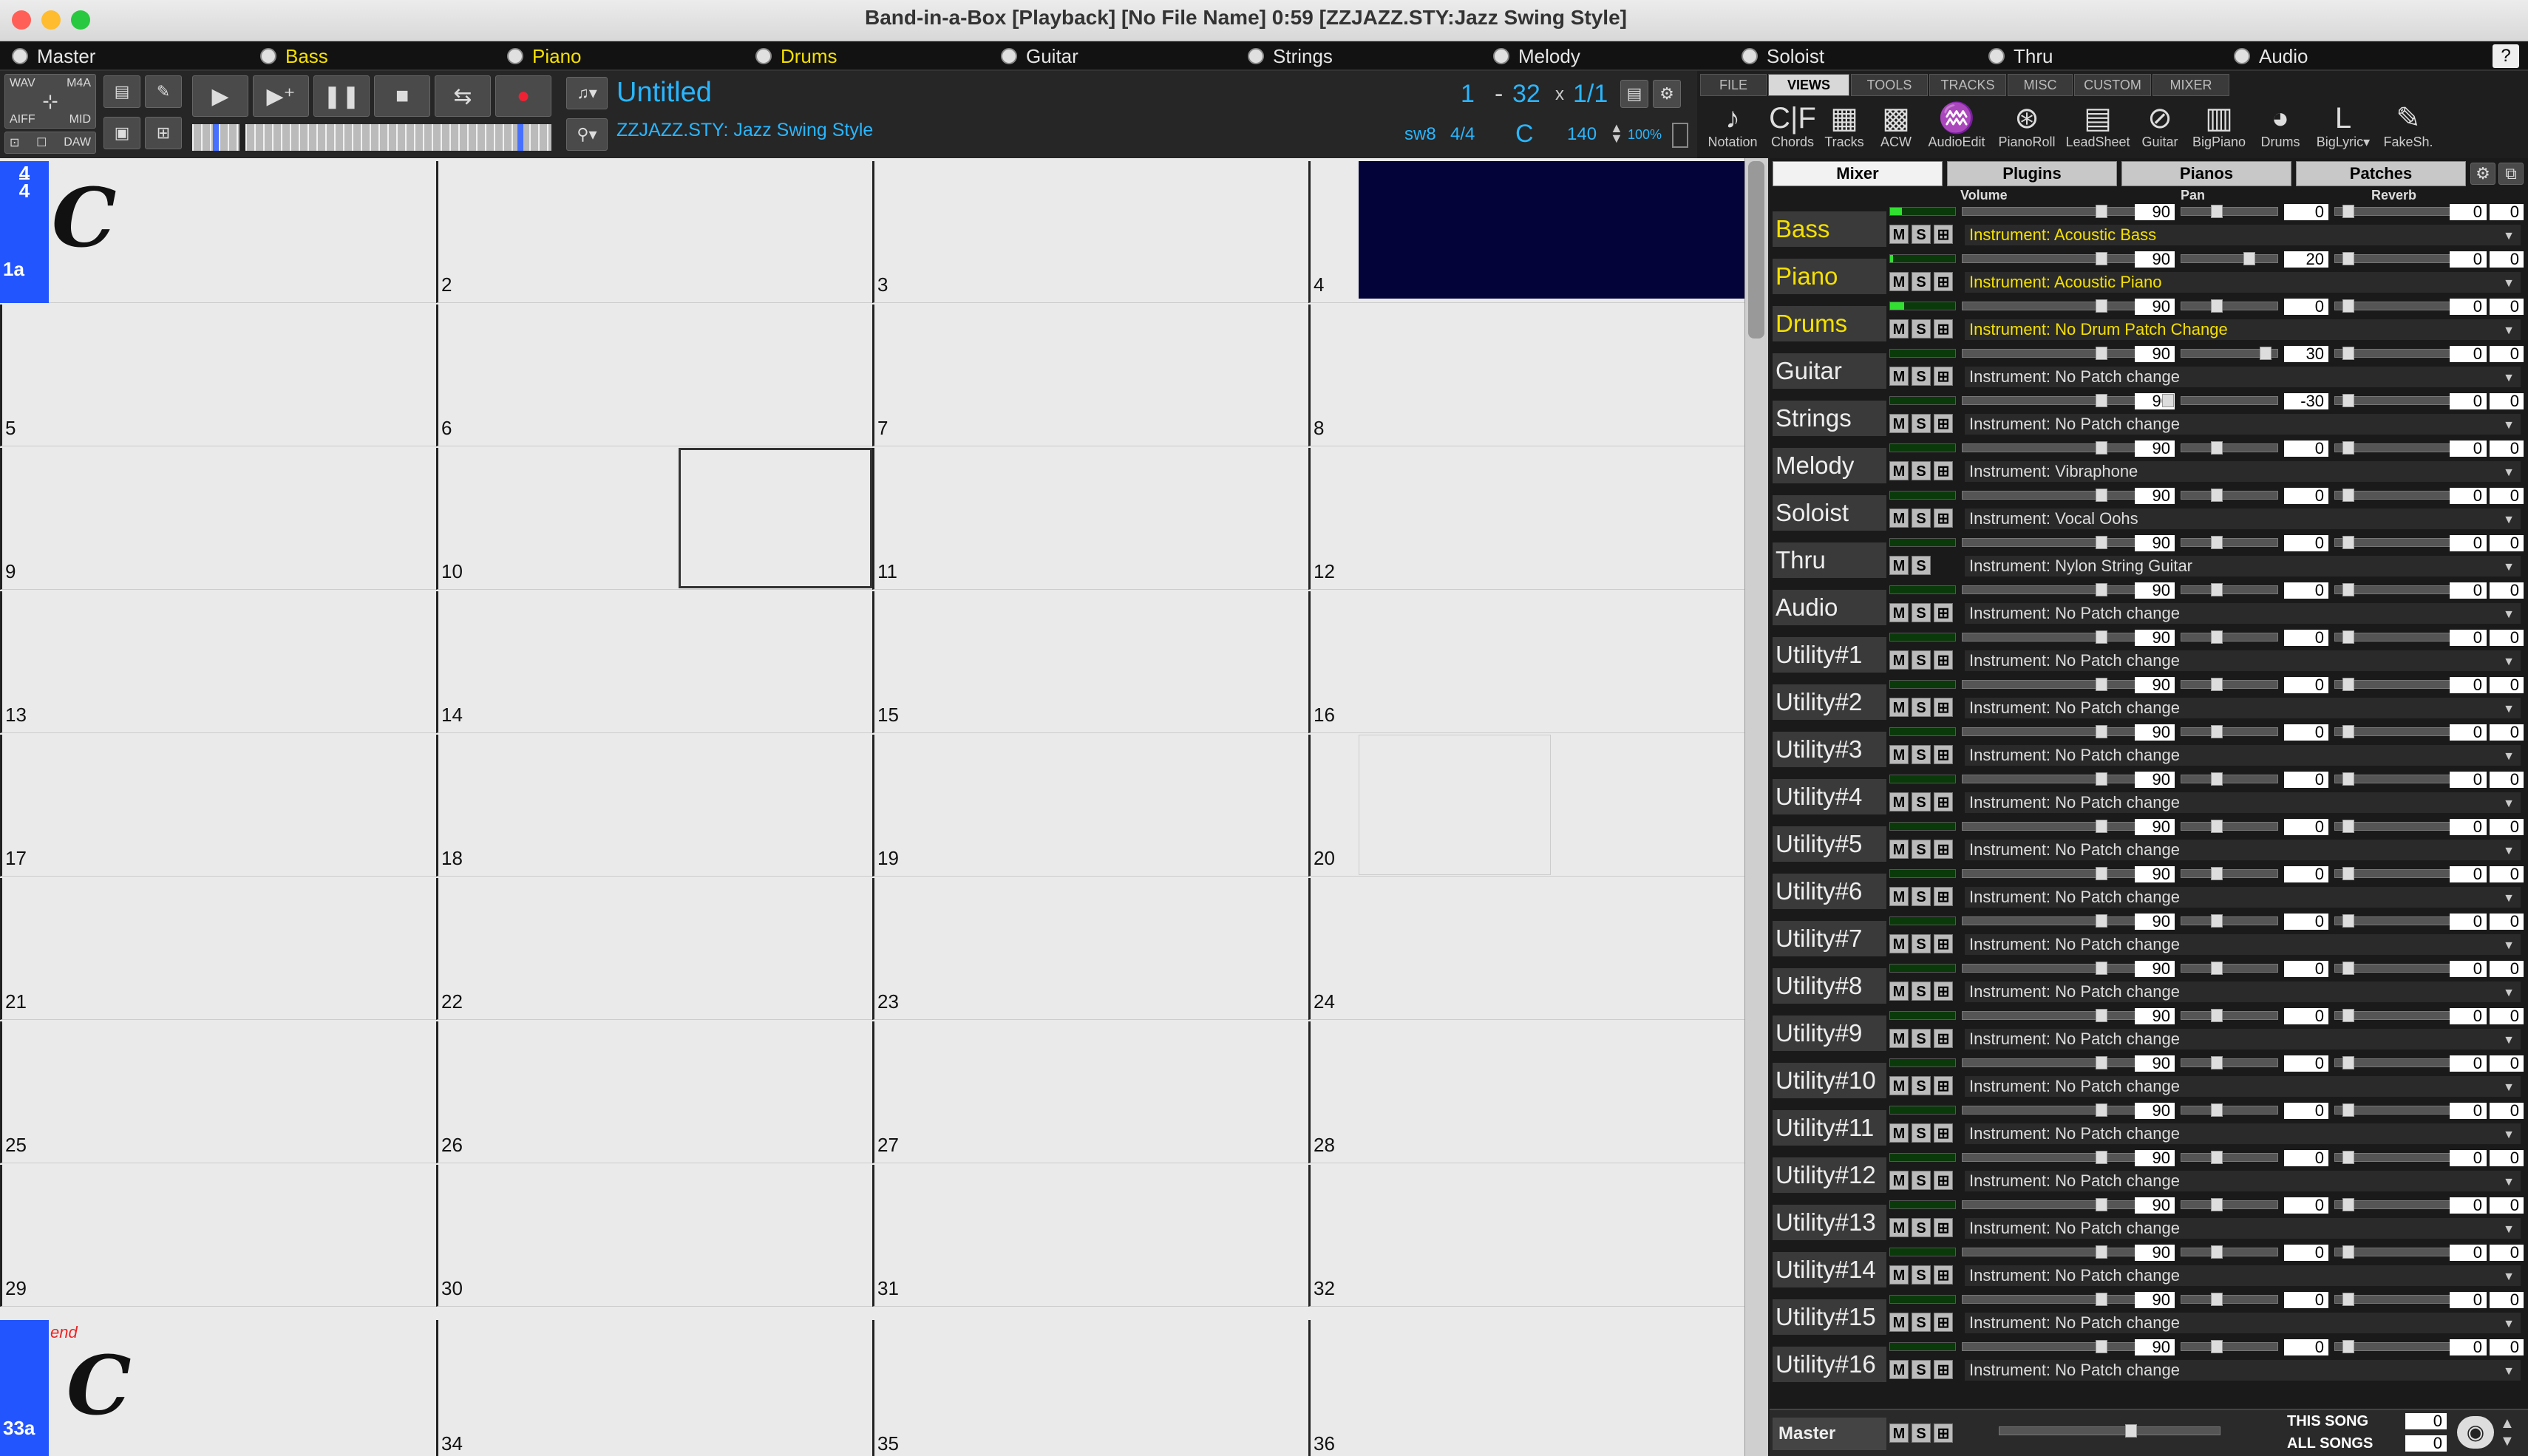 The width and height of the screenshot is (2528, 1456). I want to click on view-acw-button: ▩ ACW, so click(1896, 128).